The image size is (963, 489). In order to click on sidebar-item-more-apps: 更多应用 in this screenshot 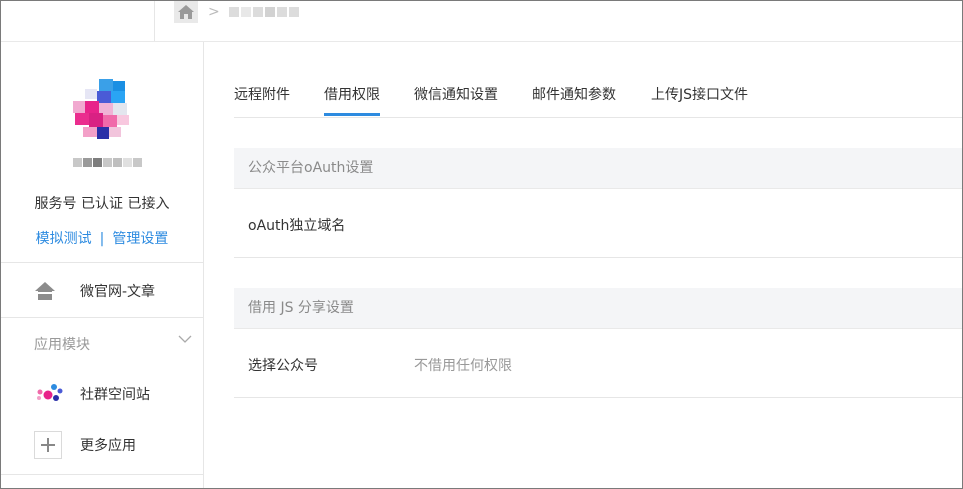, I will do `click(102, 445)`.